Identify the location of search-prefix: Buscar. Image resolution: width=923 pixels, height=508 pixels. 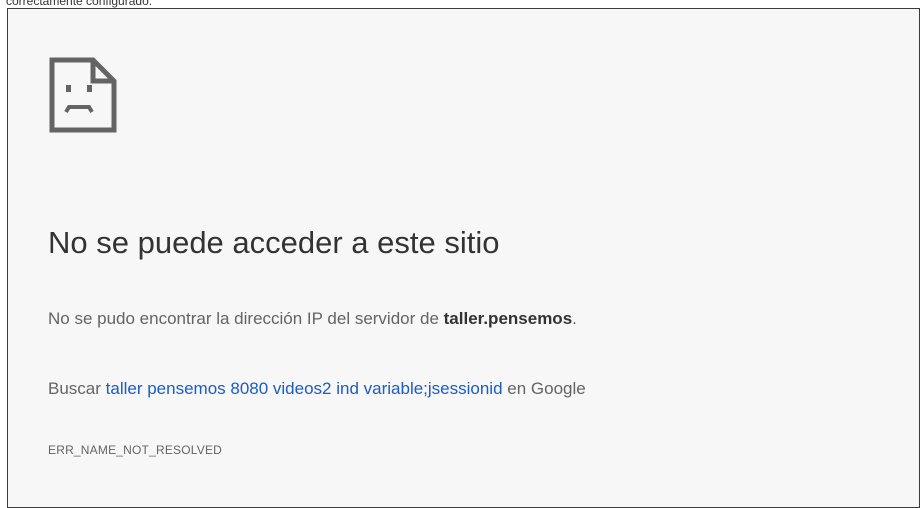
(77, 388).